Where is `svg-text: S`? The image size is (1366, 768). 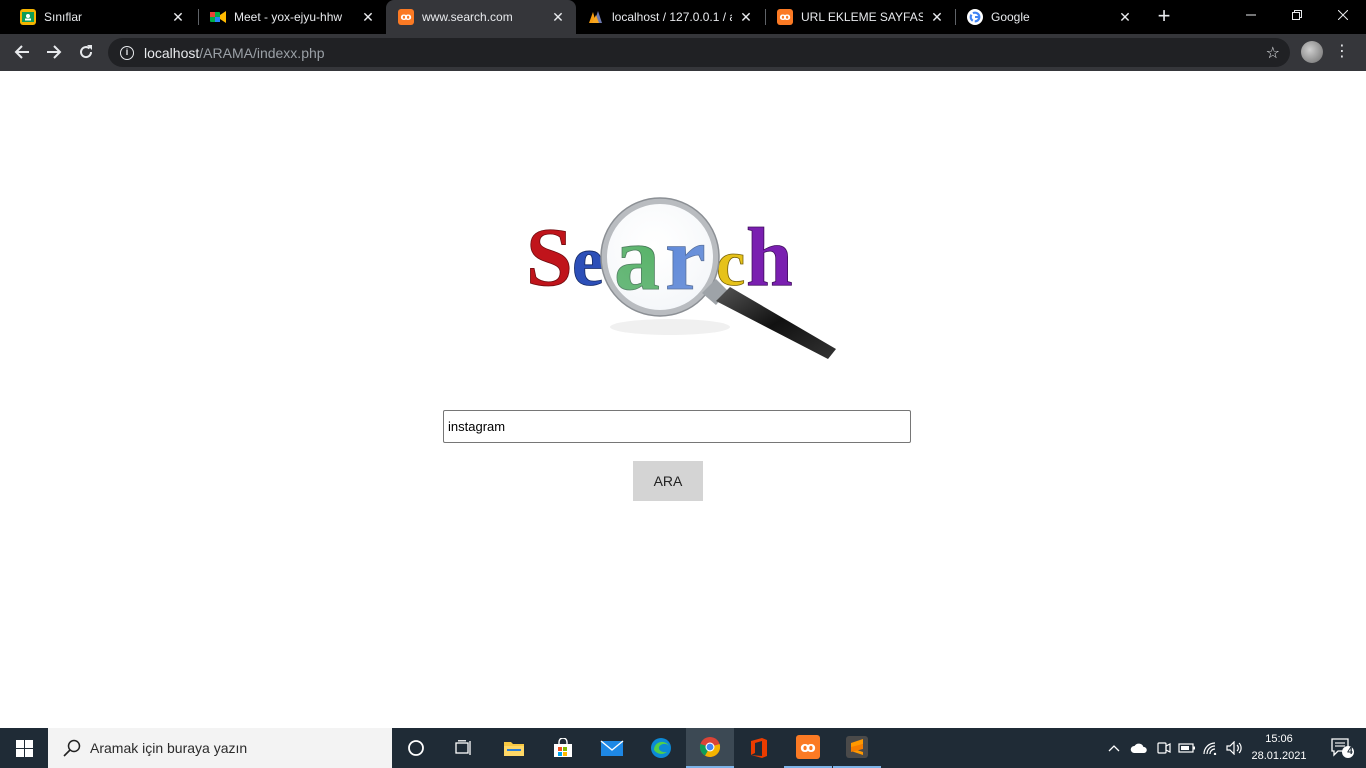
svg-text: S is located at coordinates (549, 257).